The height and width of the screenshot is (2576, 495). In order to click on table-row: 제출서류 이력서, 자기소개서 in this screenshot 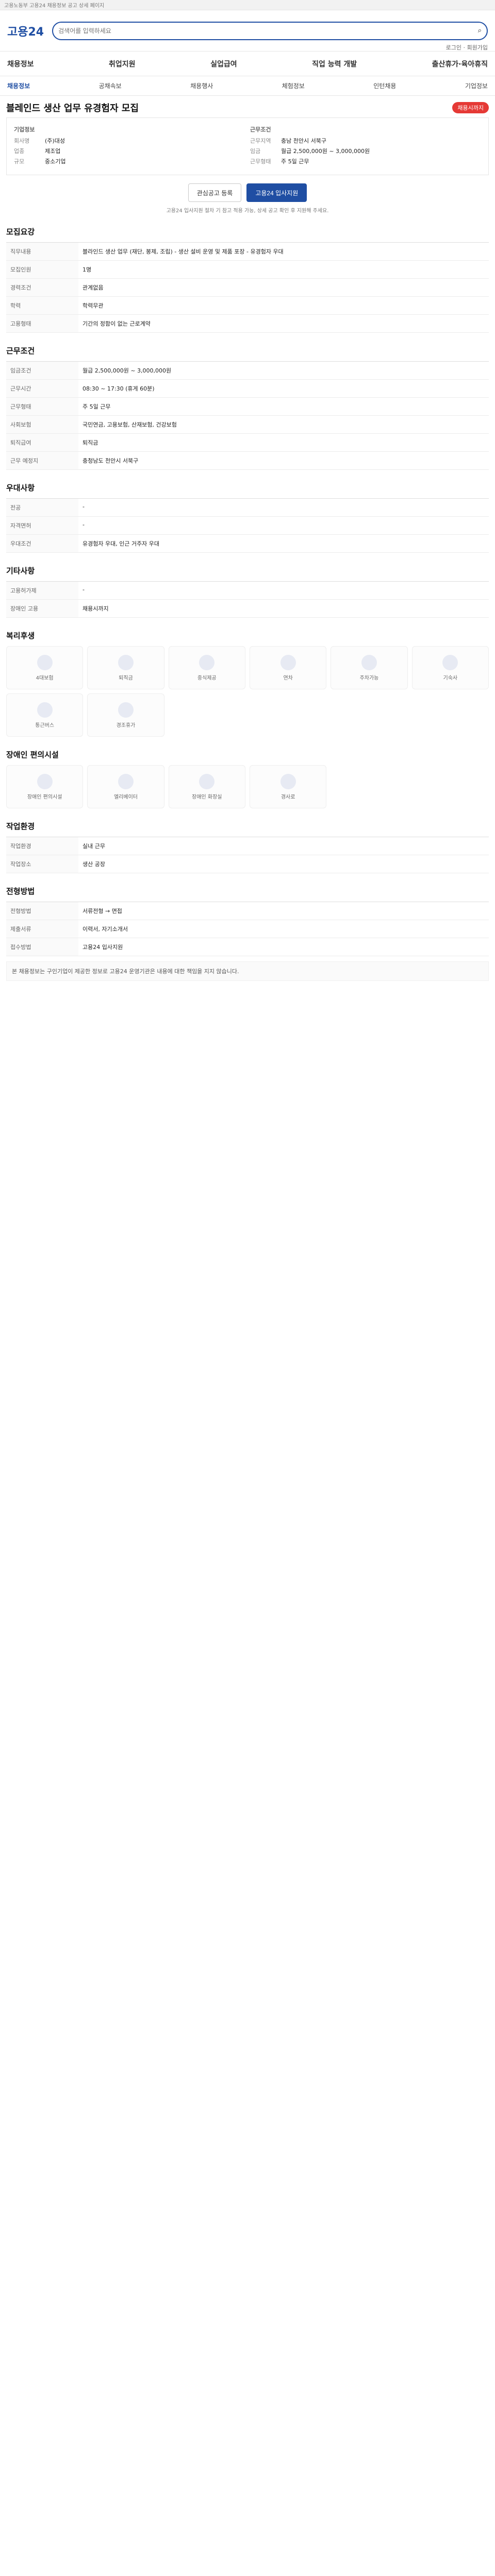, I will do `click(247, 929)`.